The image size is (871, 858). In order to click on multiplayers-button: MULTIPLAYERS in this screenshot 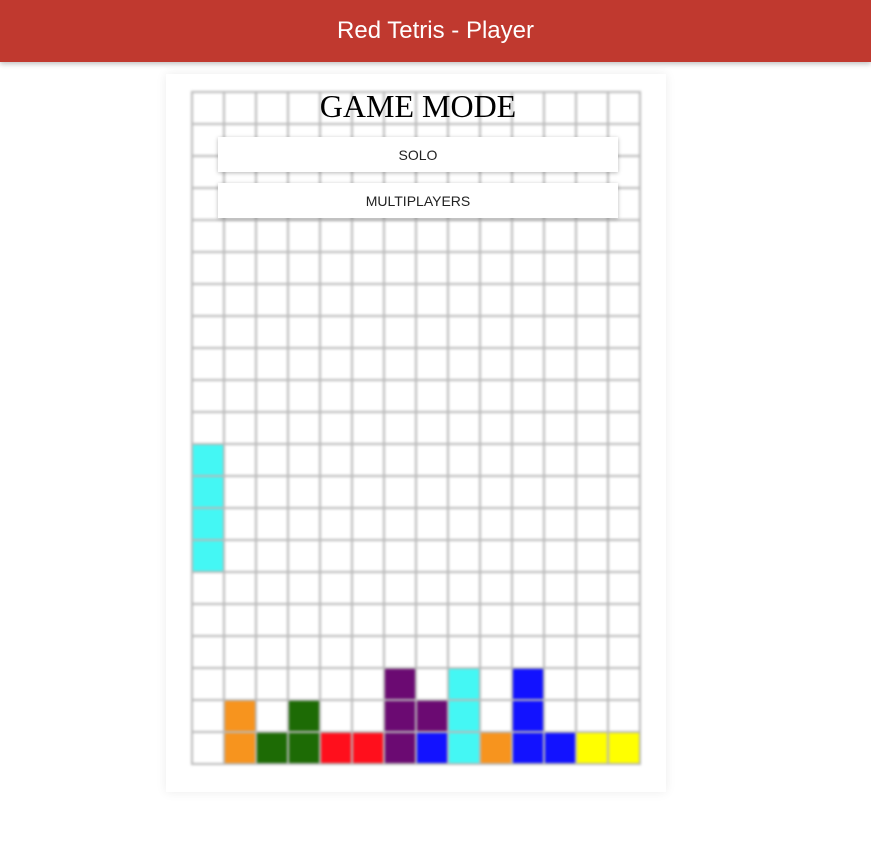, I will do `click(418, 200)`.